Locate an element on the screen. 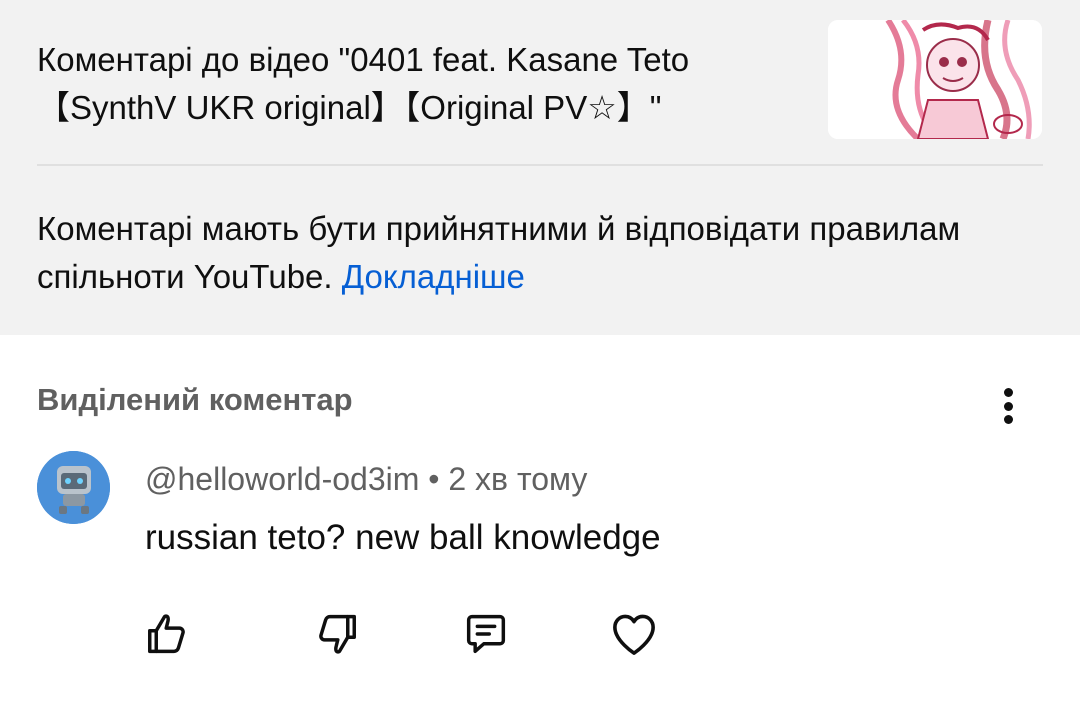  comment-author: @helloworld-od3im is located at coordinates (282, 479).